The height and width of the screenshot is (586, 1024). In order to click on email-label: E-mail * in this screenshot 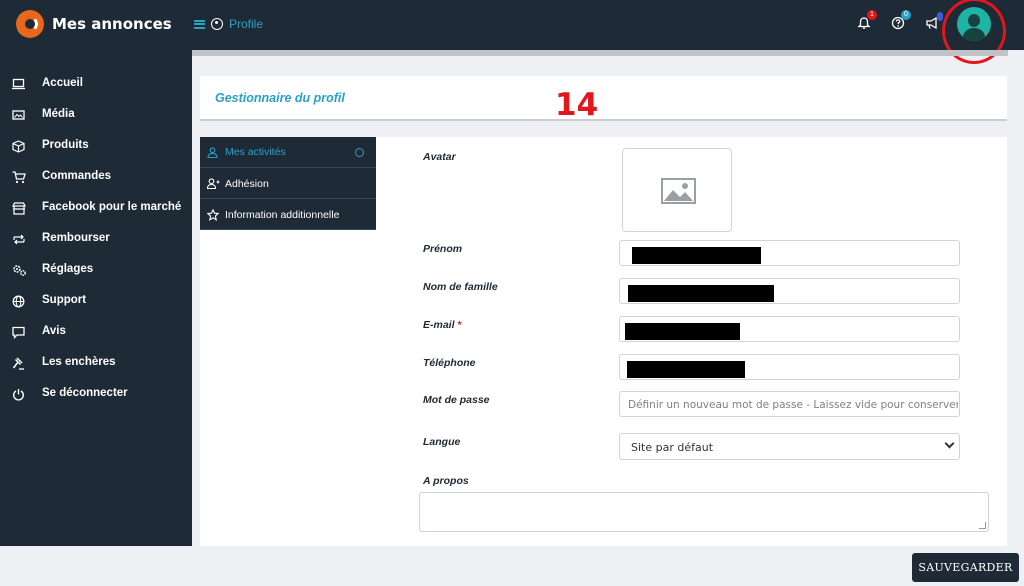, I will do `click(442, 325)`.